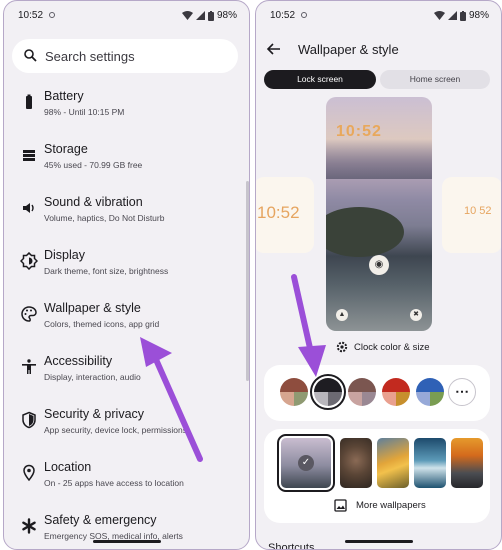  What do you see at coordinates (28, 208) in the screenshot?
I see `speaker-icon` at bounding box center [28, 208].